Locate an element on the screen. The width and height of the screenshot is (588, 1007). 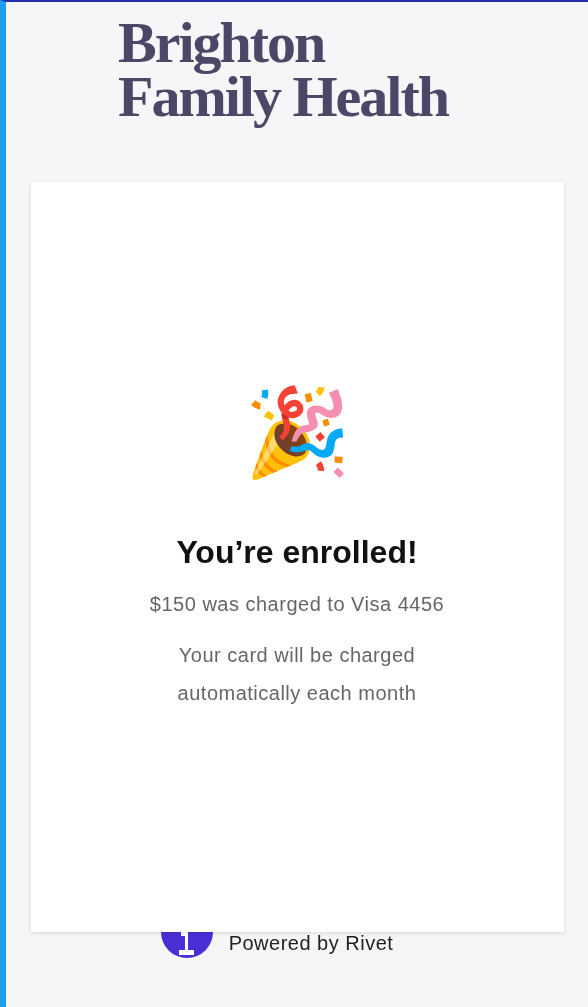
brand-logo: Brighton Family Health is located at coordinates (283, 73).